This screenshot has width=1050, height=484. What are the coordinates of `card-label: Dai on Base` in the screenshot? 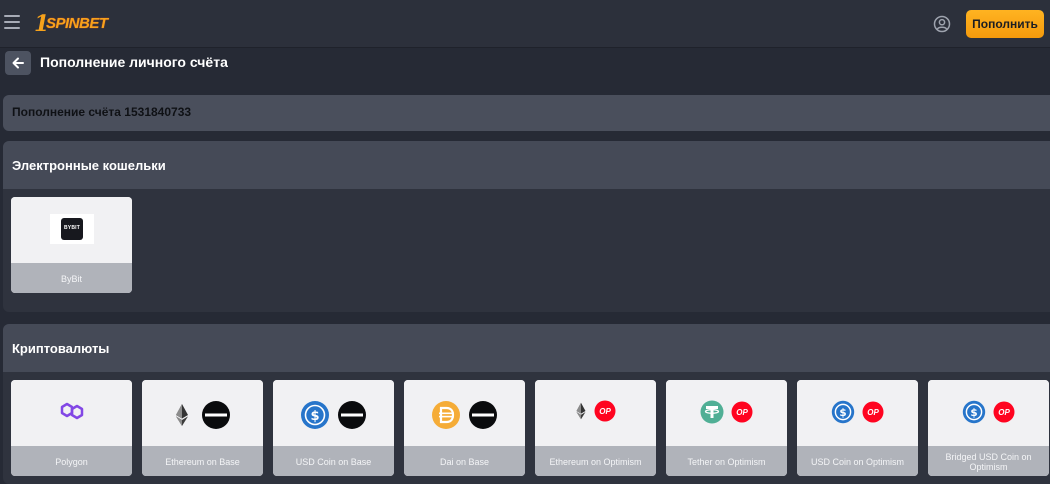 It's located at (464, 462).